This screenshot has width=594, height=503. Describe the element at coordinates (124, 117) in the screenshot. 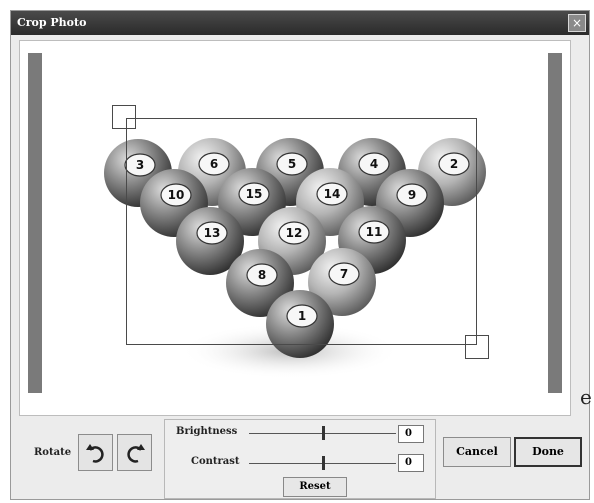

I see `crop-handle-top-left` at that location.